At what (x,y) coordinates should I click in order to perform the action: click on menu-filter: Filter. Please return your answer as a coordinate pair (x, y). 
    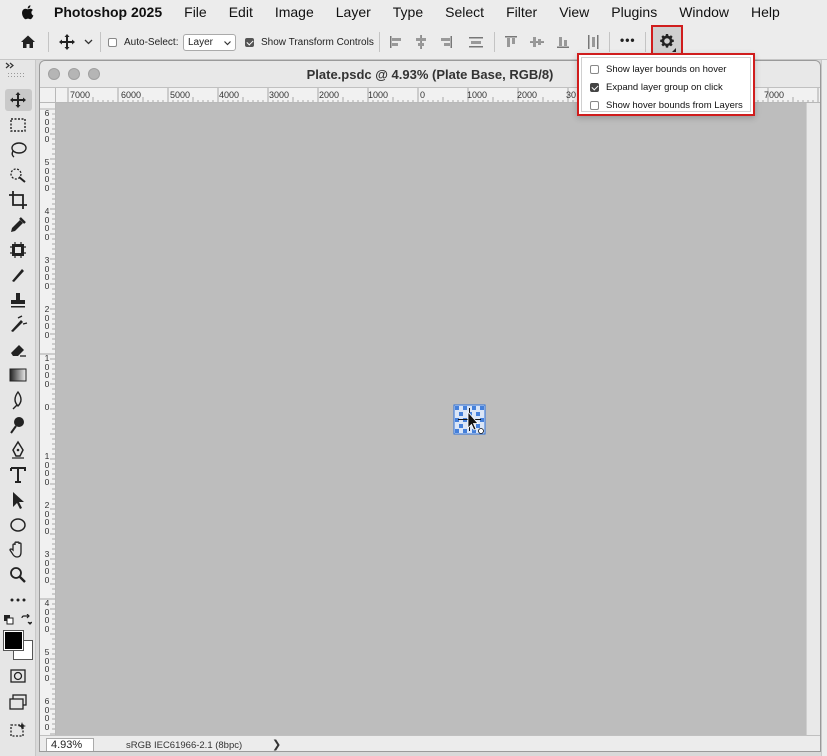
    Looking at the image, I should click on (521, 12).